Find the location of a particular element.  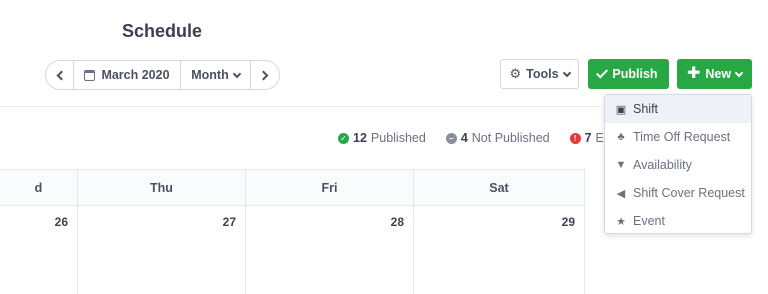

menu-item-availability: ▼ Availability is located at coordinates (678, 165).